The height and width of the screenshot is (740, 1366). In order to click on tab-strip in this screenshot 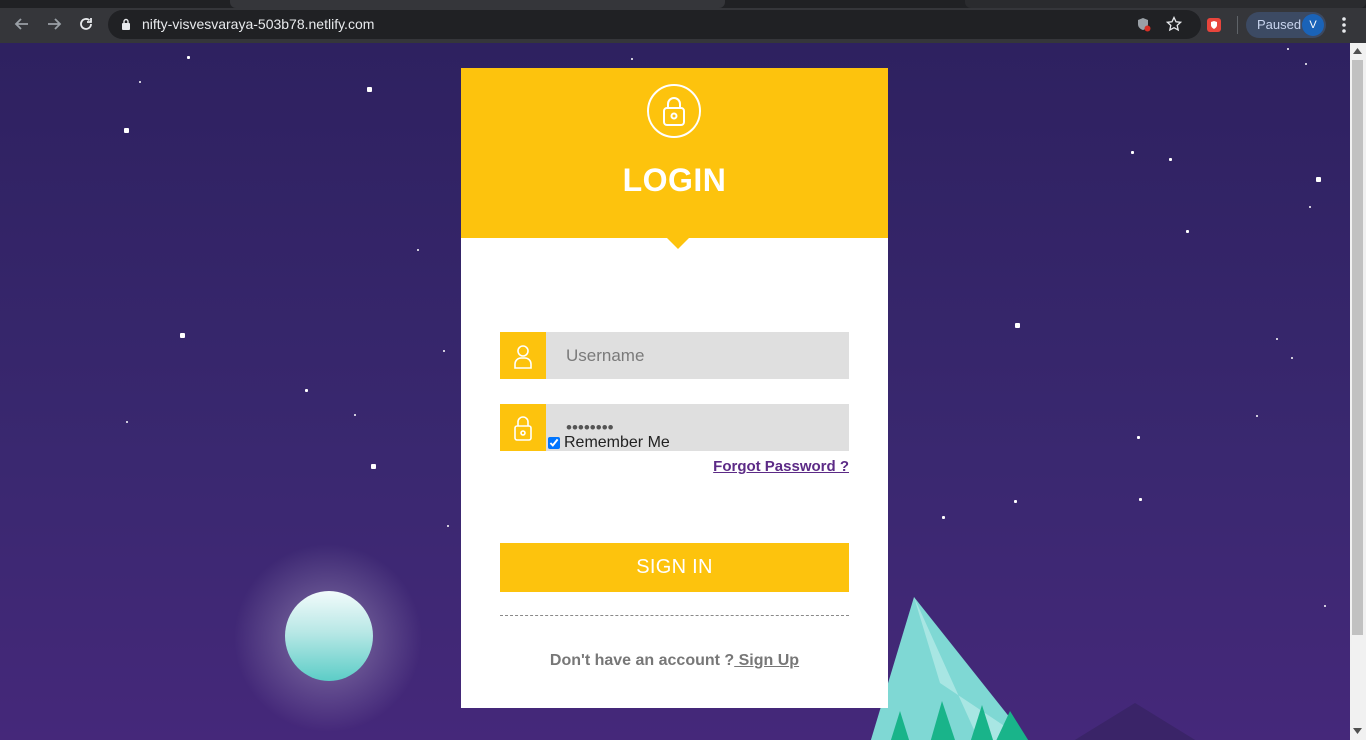, I will do `click(683, 4)`.